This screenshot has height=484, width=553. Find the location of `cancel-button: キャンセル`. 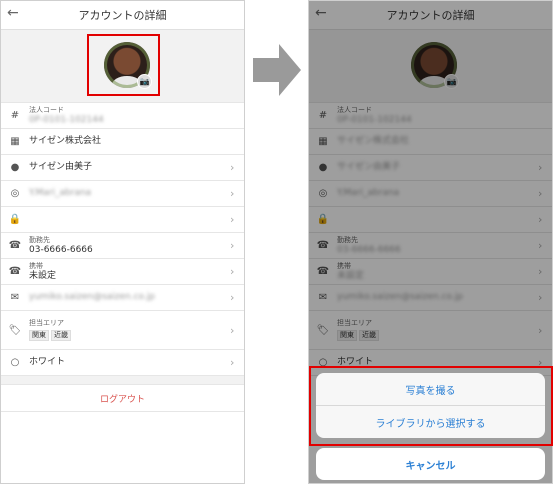

cancel-button: キャンセル is located at coordinates (430, 464).